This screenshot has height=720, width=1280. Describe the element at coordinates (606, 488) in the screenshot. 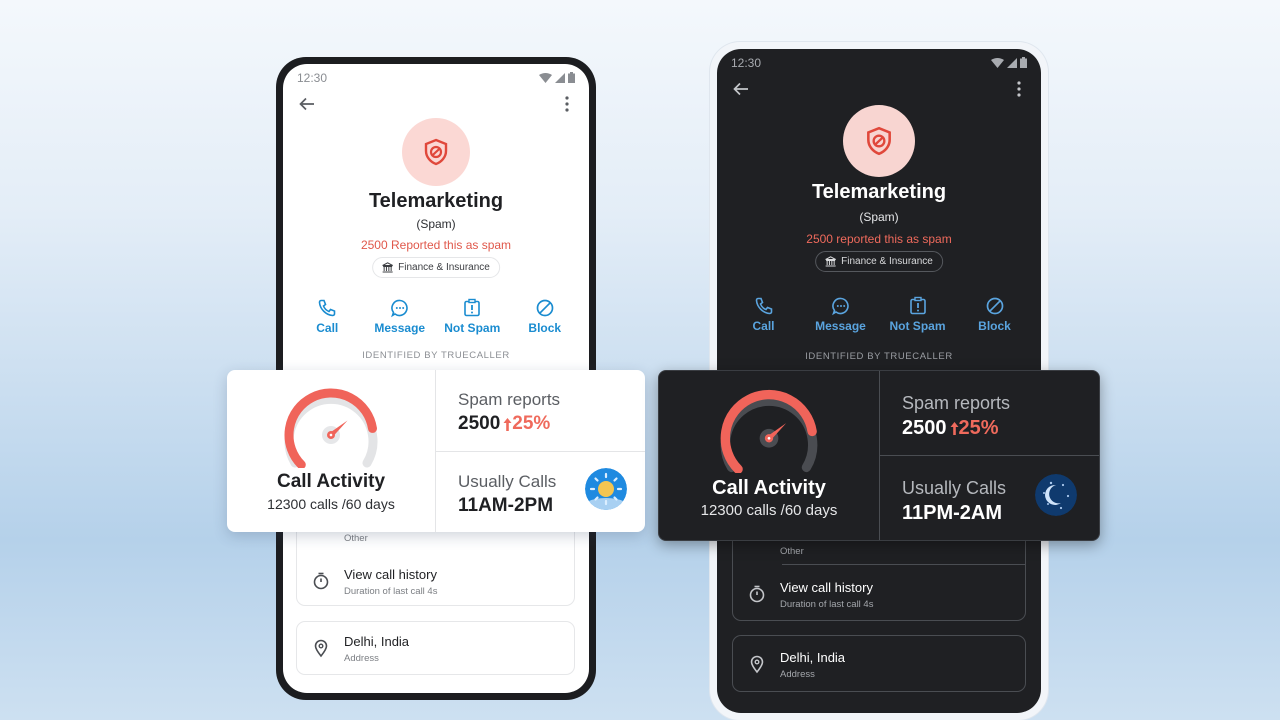

I see `sun-icon` at that location.